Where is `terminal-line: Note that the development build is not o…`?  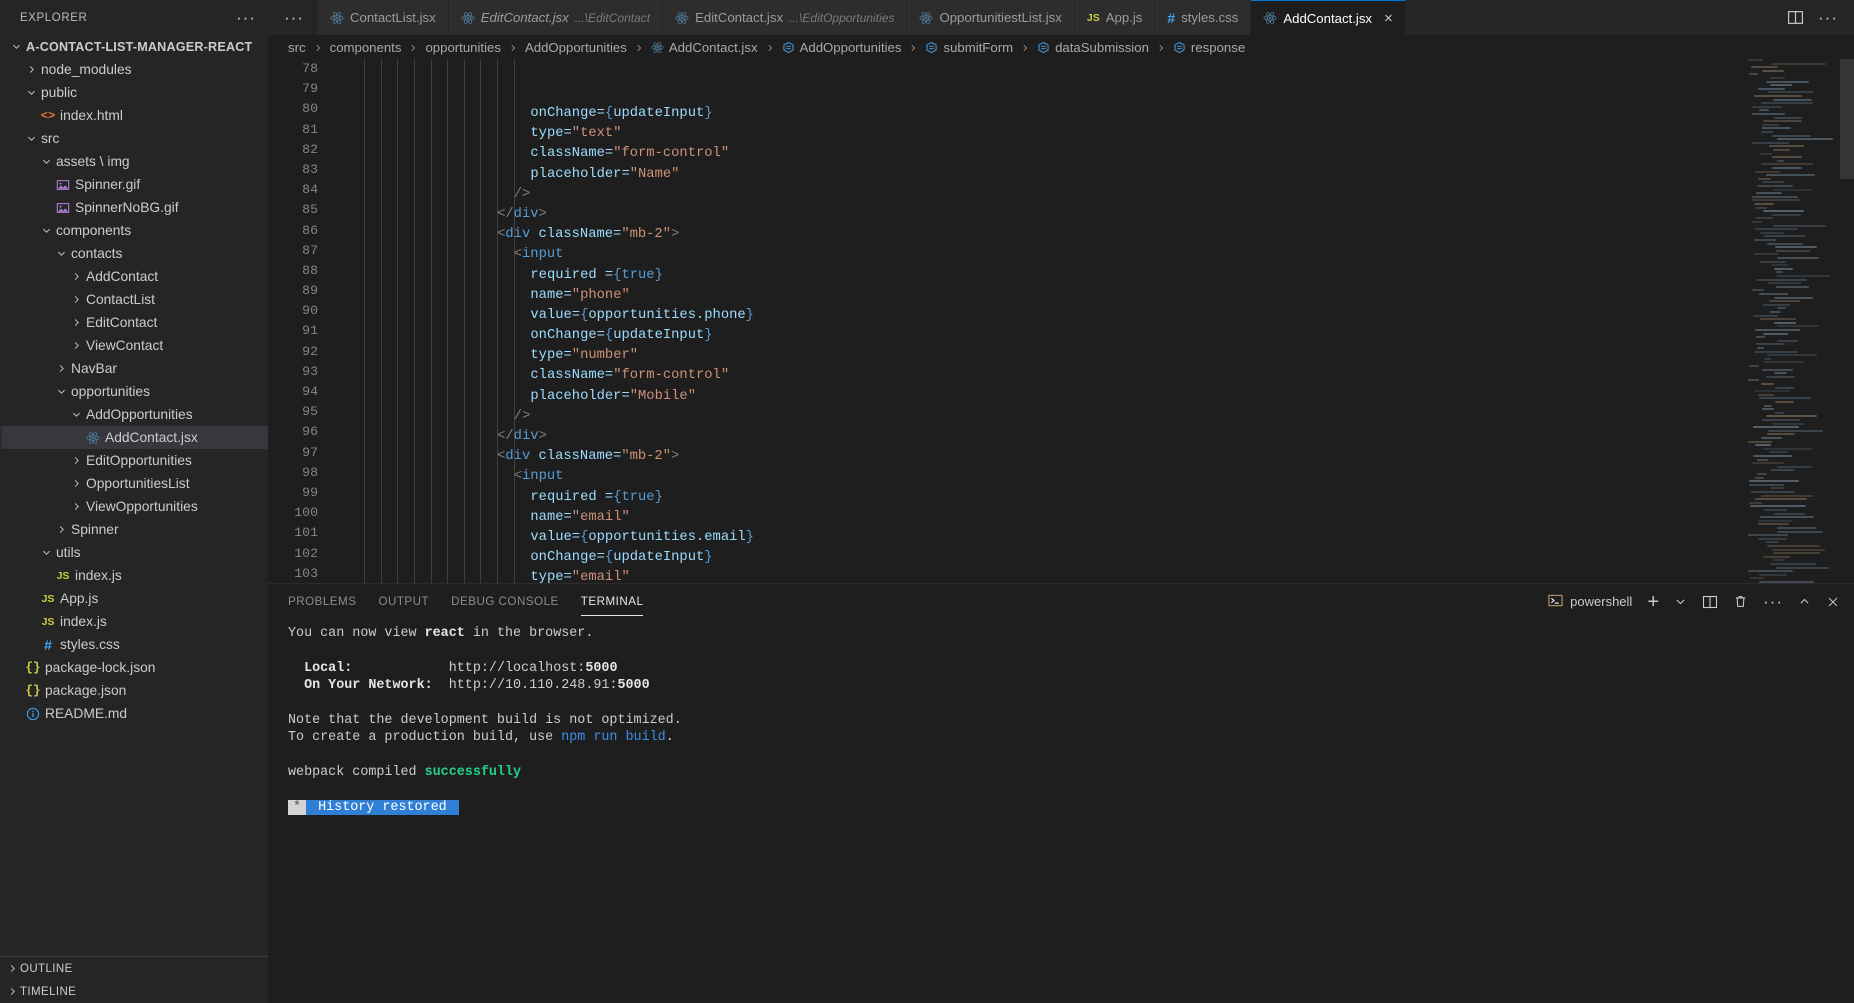 terminal-line: Note that the development build is not o… is located at coordinates (485, 720).